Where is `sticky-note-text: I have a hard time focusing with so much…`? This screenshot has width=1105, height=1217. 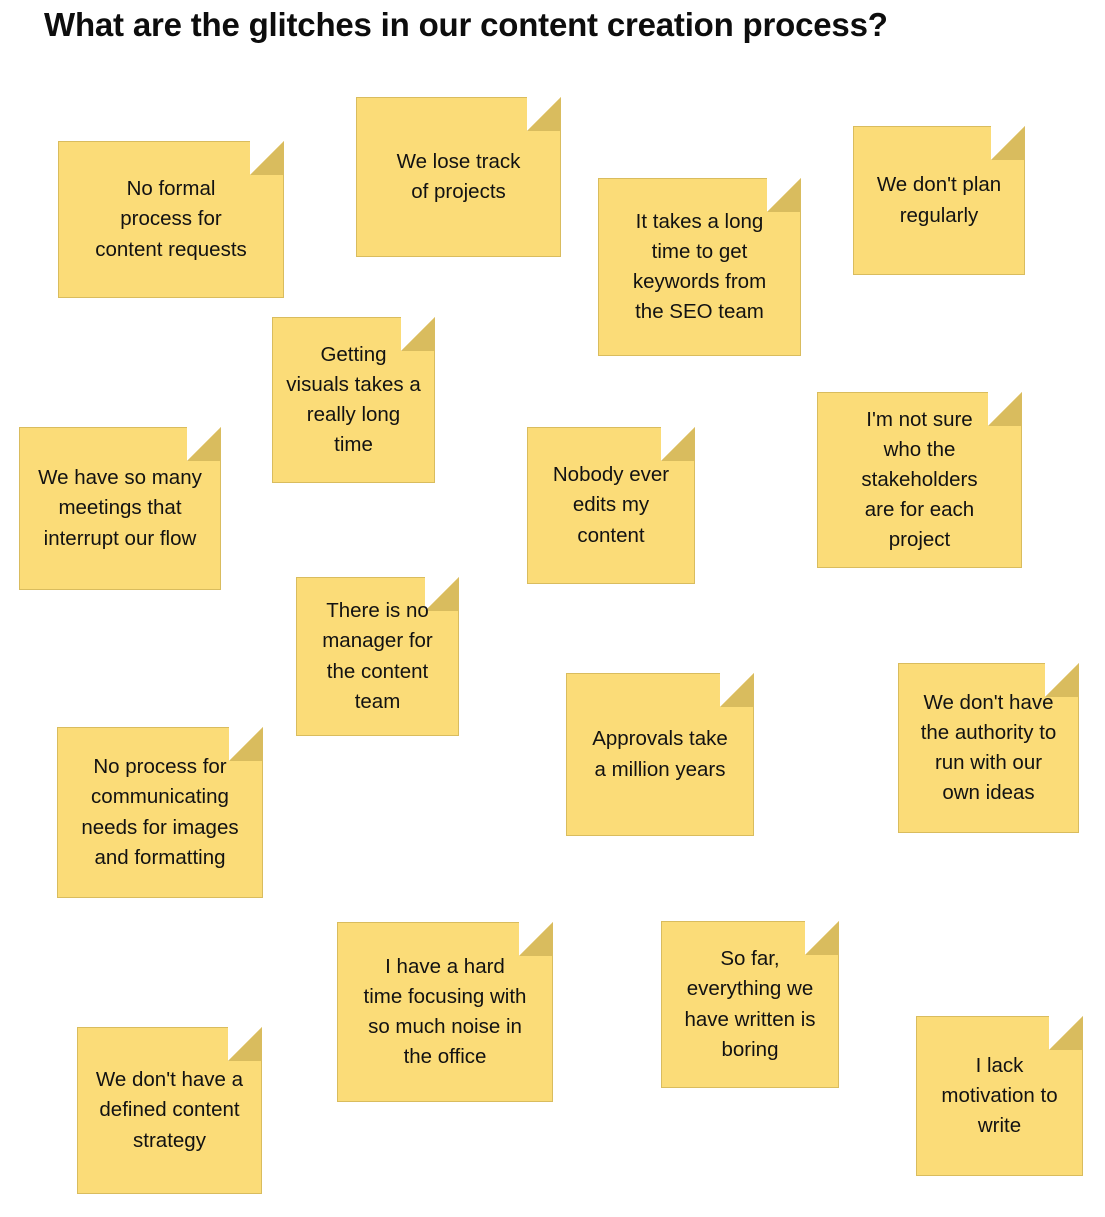 sticky-note-text: I have a hard time focusing with so much… is located at coordinates (445, 1011).